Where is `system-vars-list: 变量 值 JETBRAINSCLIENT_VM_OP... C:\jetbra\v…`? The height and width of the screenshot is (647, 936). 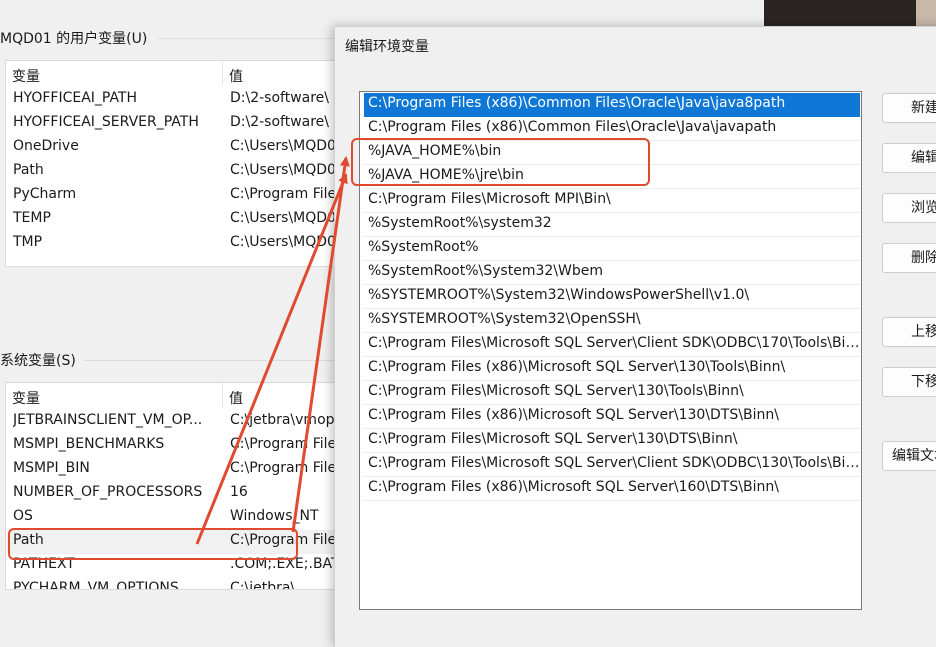
system-vars-list: 变量 值 JETBRAINSCLIENT_VM_OP... C:\jetbra\v… is located at coordinates (170, 486).